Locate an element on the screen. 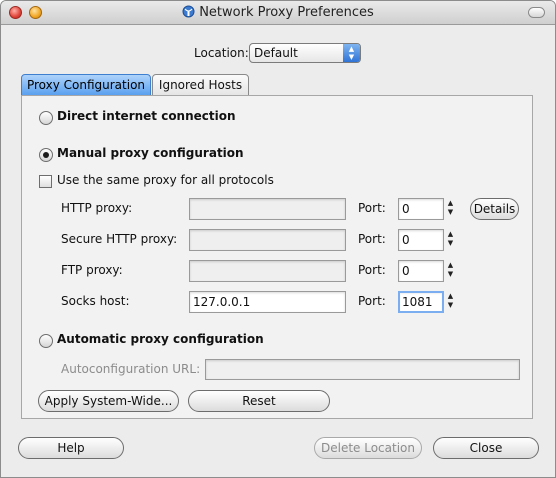  socks-host-field: 127.0.0.1 is located at coordinates (267, 302).